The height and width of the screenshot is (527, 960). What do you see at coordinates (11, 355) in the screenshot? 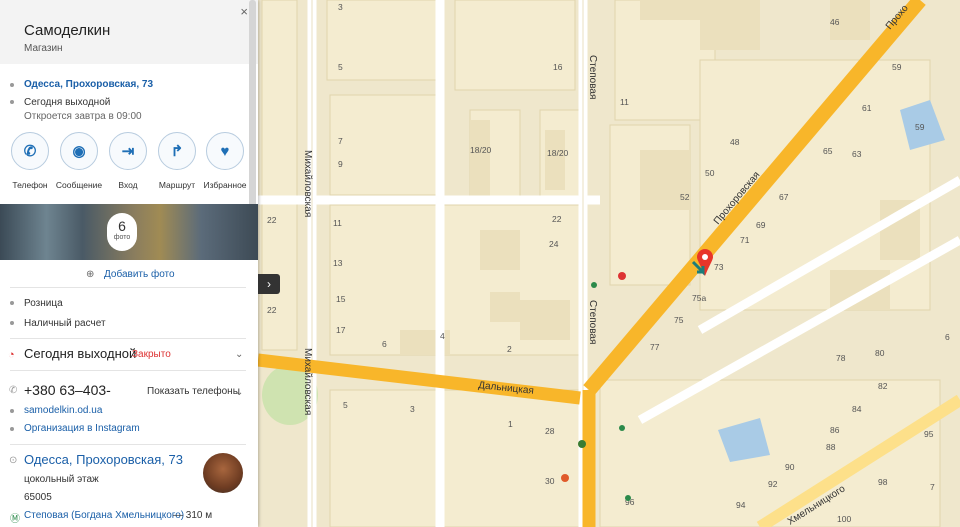
I see `clock-icon: ◔` at bounding box center [11, 355].